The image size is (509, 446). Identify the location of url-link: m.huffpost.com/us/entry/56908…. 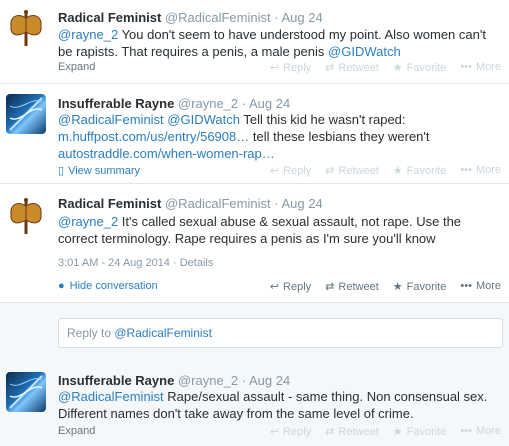
(153, 136).